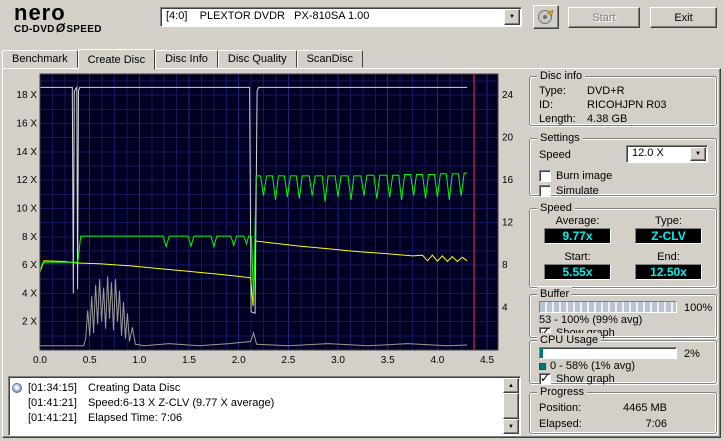 The width and height of the screenshot is (724, 441). What do you see at coordinates (542, 366) in the screenshot?
I see `cpu-graph-swatch` at bounding box center [542, 366].